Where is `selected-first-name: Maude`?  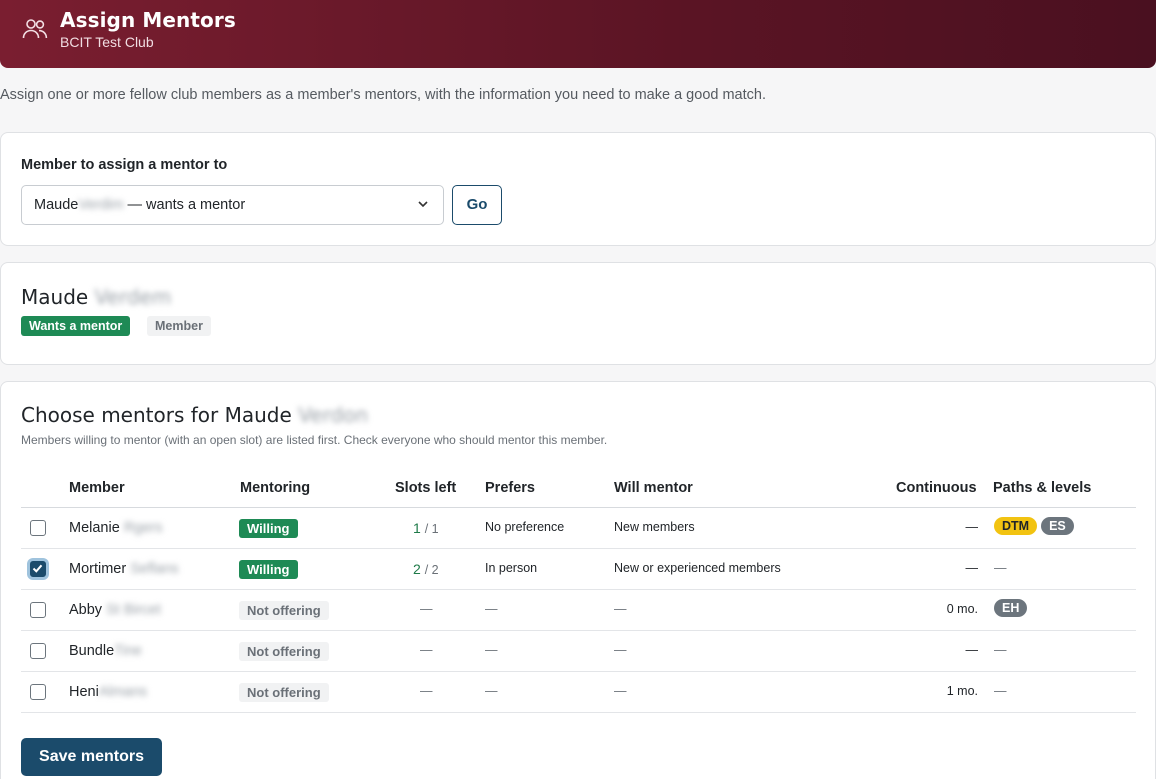
selected-first-name: Maude is located at coordinates (56, 205).